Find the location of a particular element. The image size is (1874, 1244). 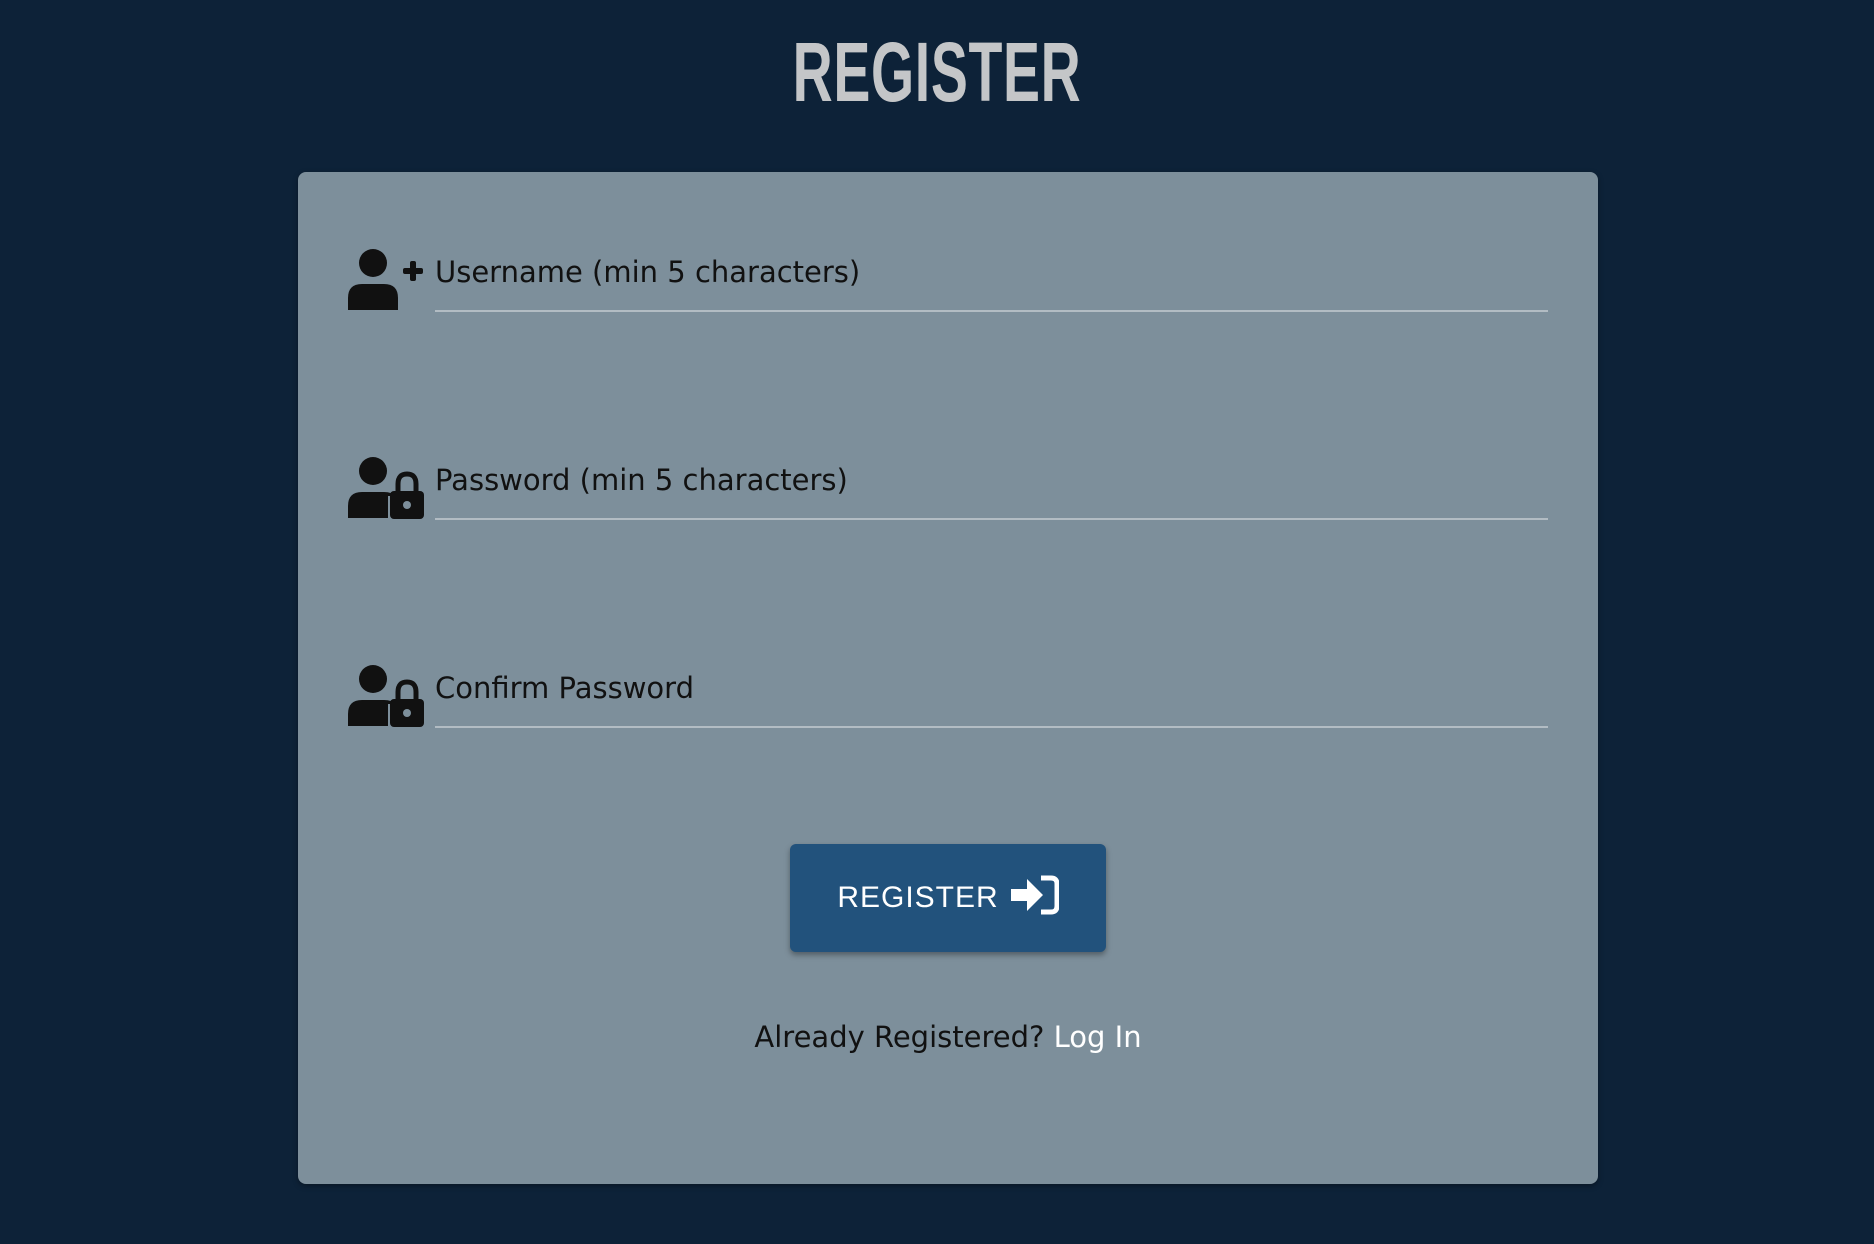

confirm-password-input is located at coordinates (991, 689).